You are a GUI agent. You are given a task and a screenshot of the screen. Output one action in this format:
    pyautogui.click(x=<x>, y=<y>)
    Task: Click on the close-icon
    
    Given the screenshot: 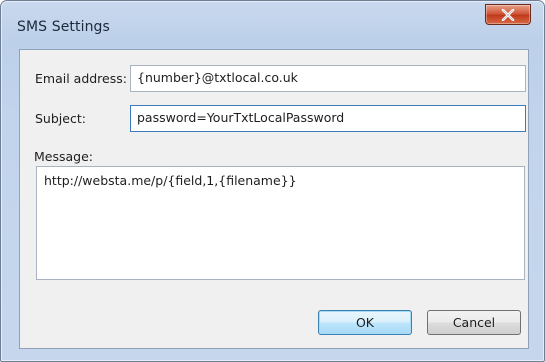 What is the action you would take?
    pyautogui.click(x=508, y=14)
    